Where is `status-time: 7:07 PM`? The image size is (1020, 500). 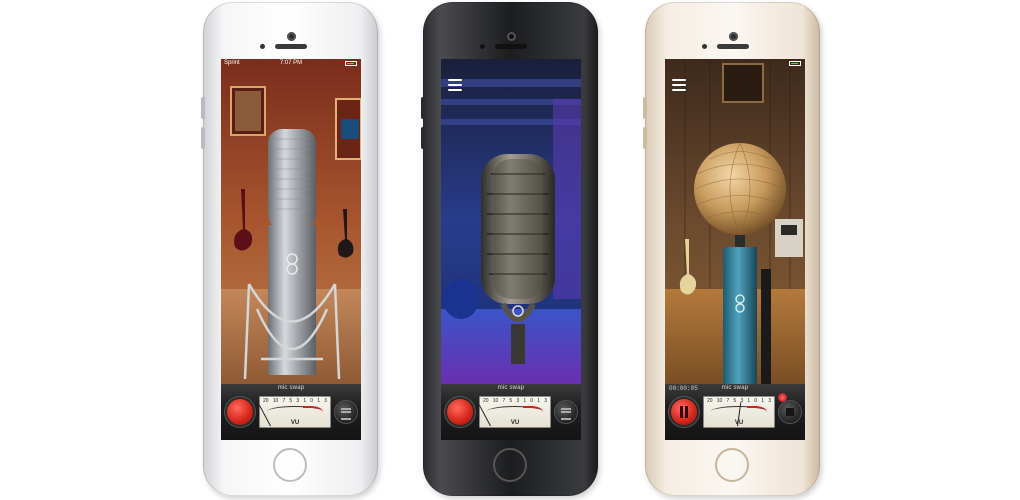
status-time: 7:07 PM is located at coordinates (291, 63).